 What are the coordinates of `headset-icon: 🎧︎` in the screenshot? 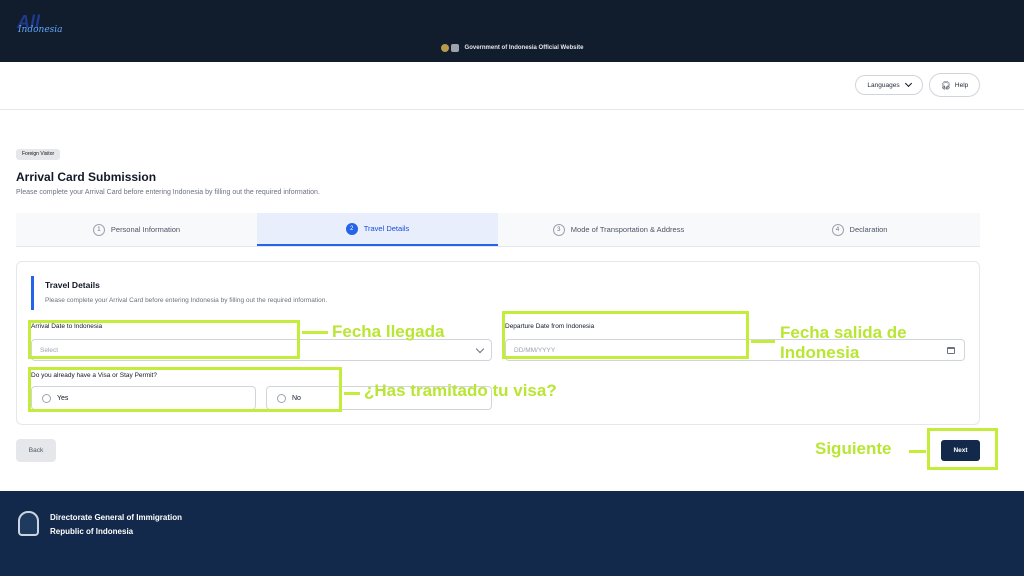 It's located at (945, 85).